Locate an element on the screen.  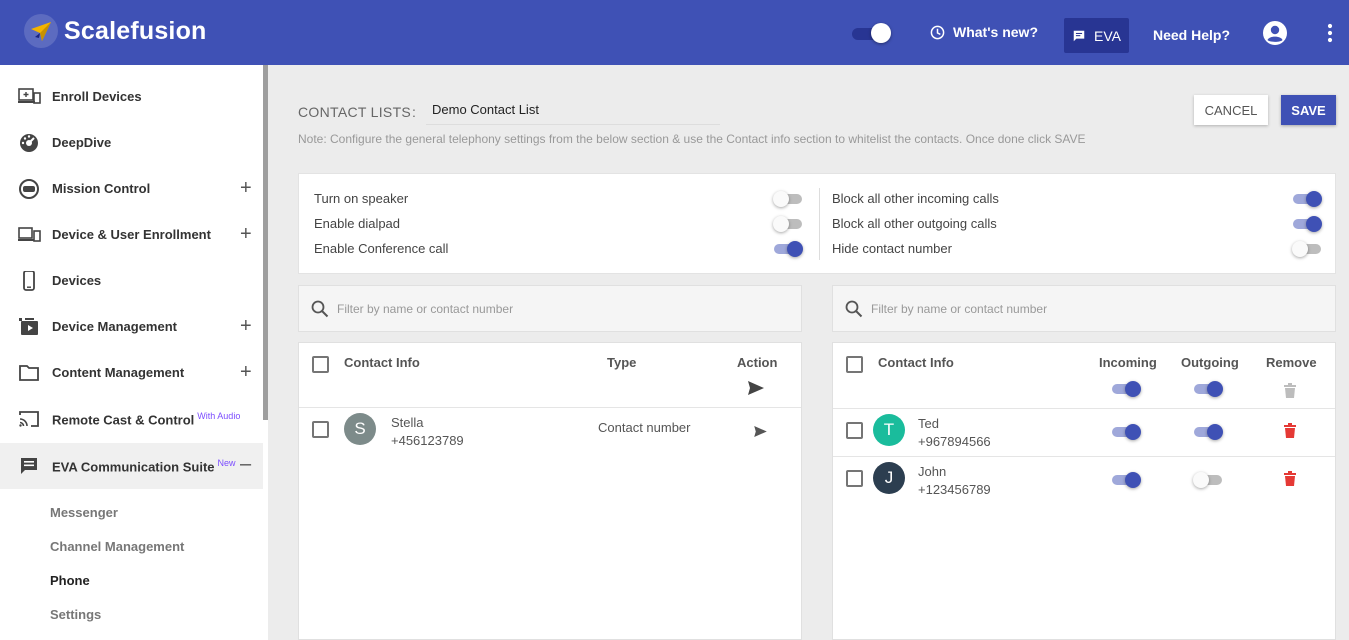
whats-new-label: What's new? is located at coordinates (995, 32).